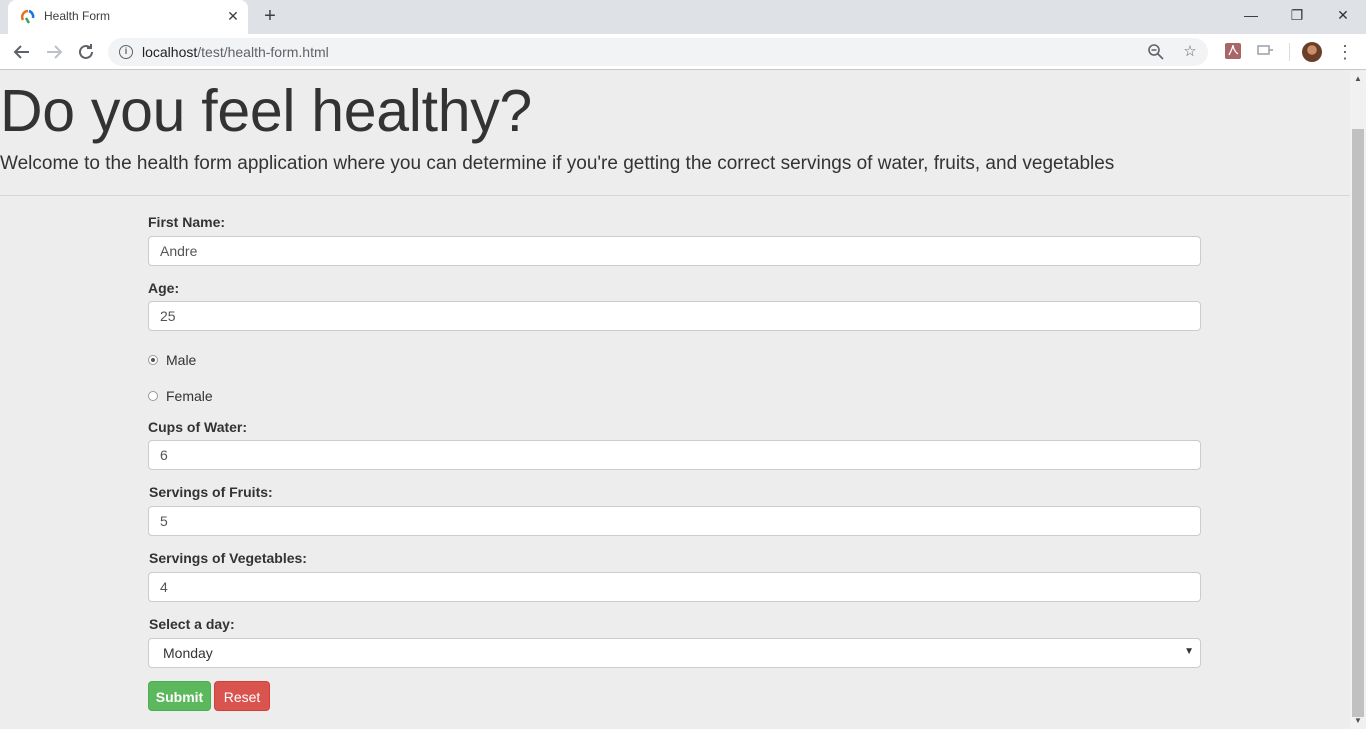  I want to click on back-icon, so click(22, 52).